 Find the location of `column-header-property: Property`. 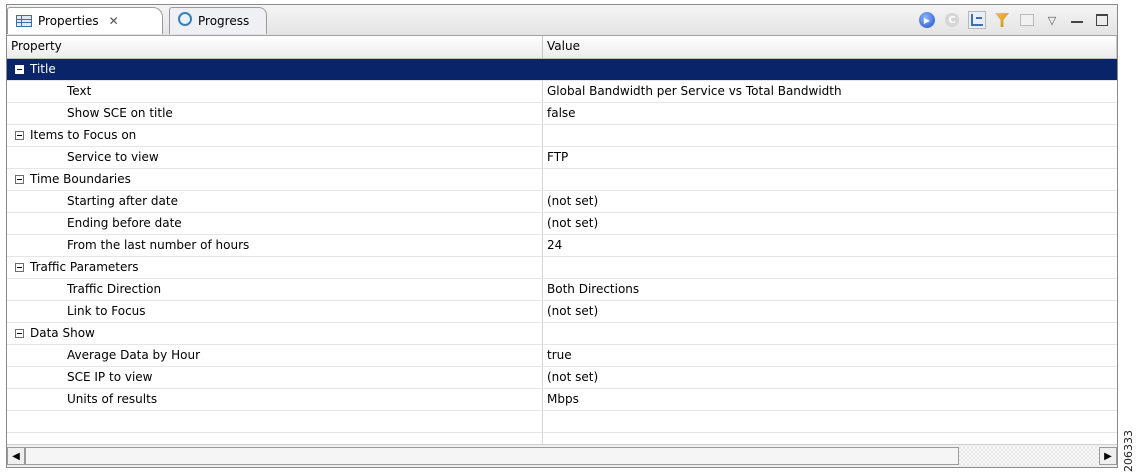

column-header-property: Property is located at coordinates (275, 47).